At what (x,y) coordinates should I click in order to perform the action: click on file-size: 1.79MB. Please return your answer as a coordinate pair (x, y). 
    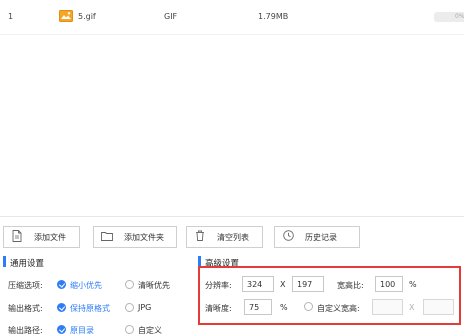
    Looking at the image, I should click on (273, 16).